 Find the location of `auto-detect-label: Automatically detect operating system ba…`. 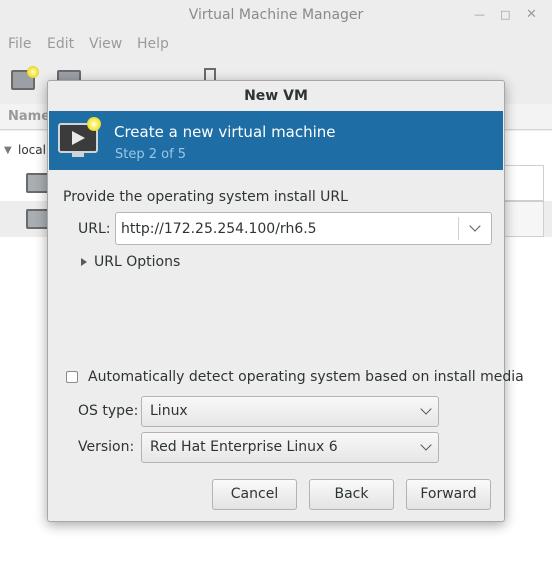

auto-detect-label: Automatically detect operating system ba… is located at coordinates (306, 377).